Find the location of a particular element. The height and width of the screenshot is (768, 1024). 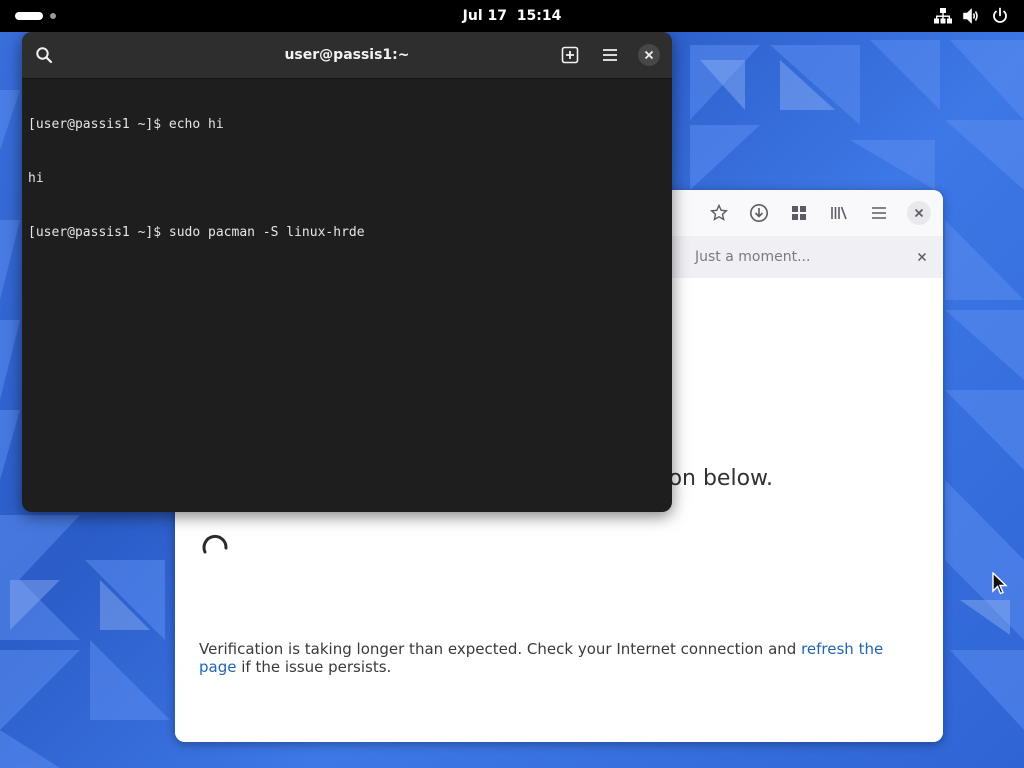

tab-close-button is located at coordinates (922, 257).